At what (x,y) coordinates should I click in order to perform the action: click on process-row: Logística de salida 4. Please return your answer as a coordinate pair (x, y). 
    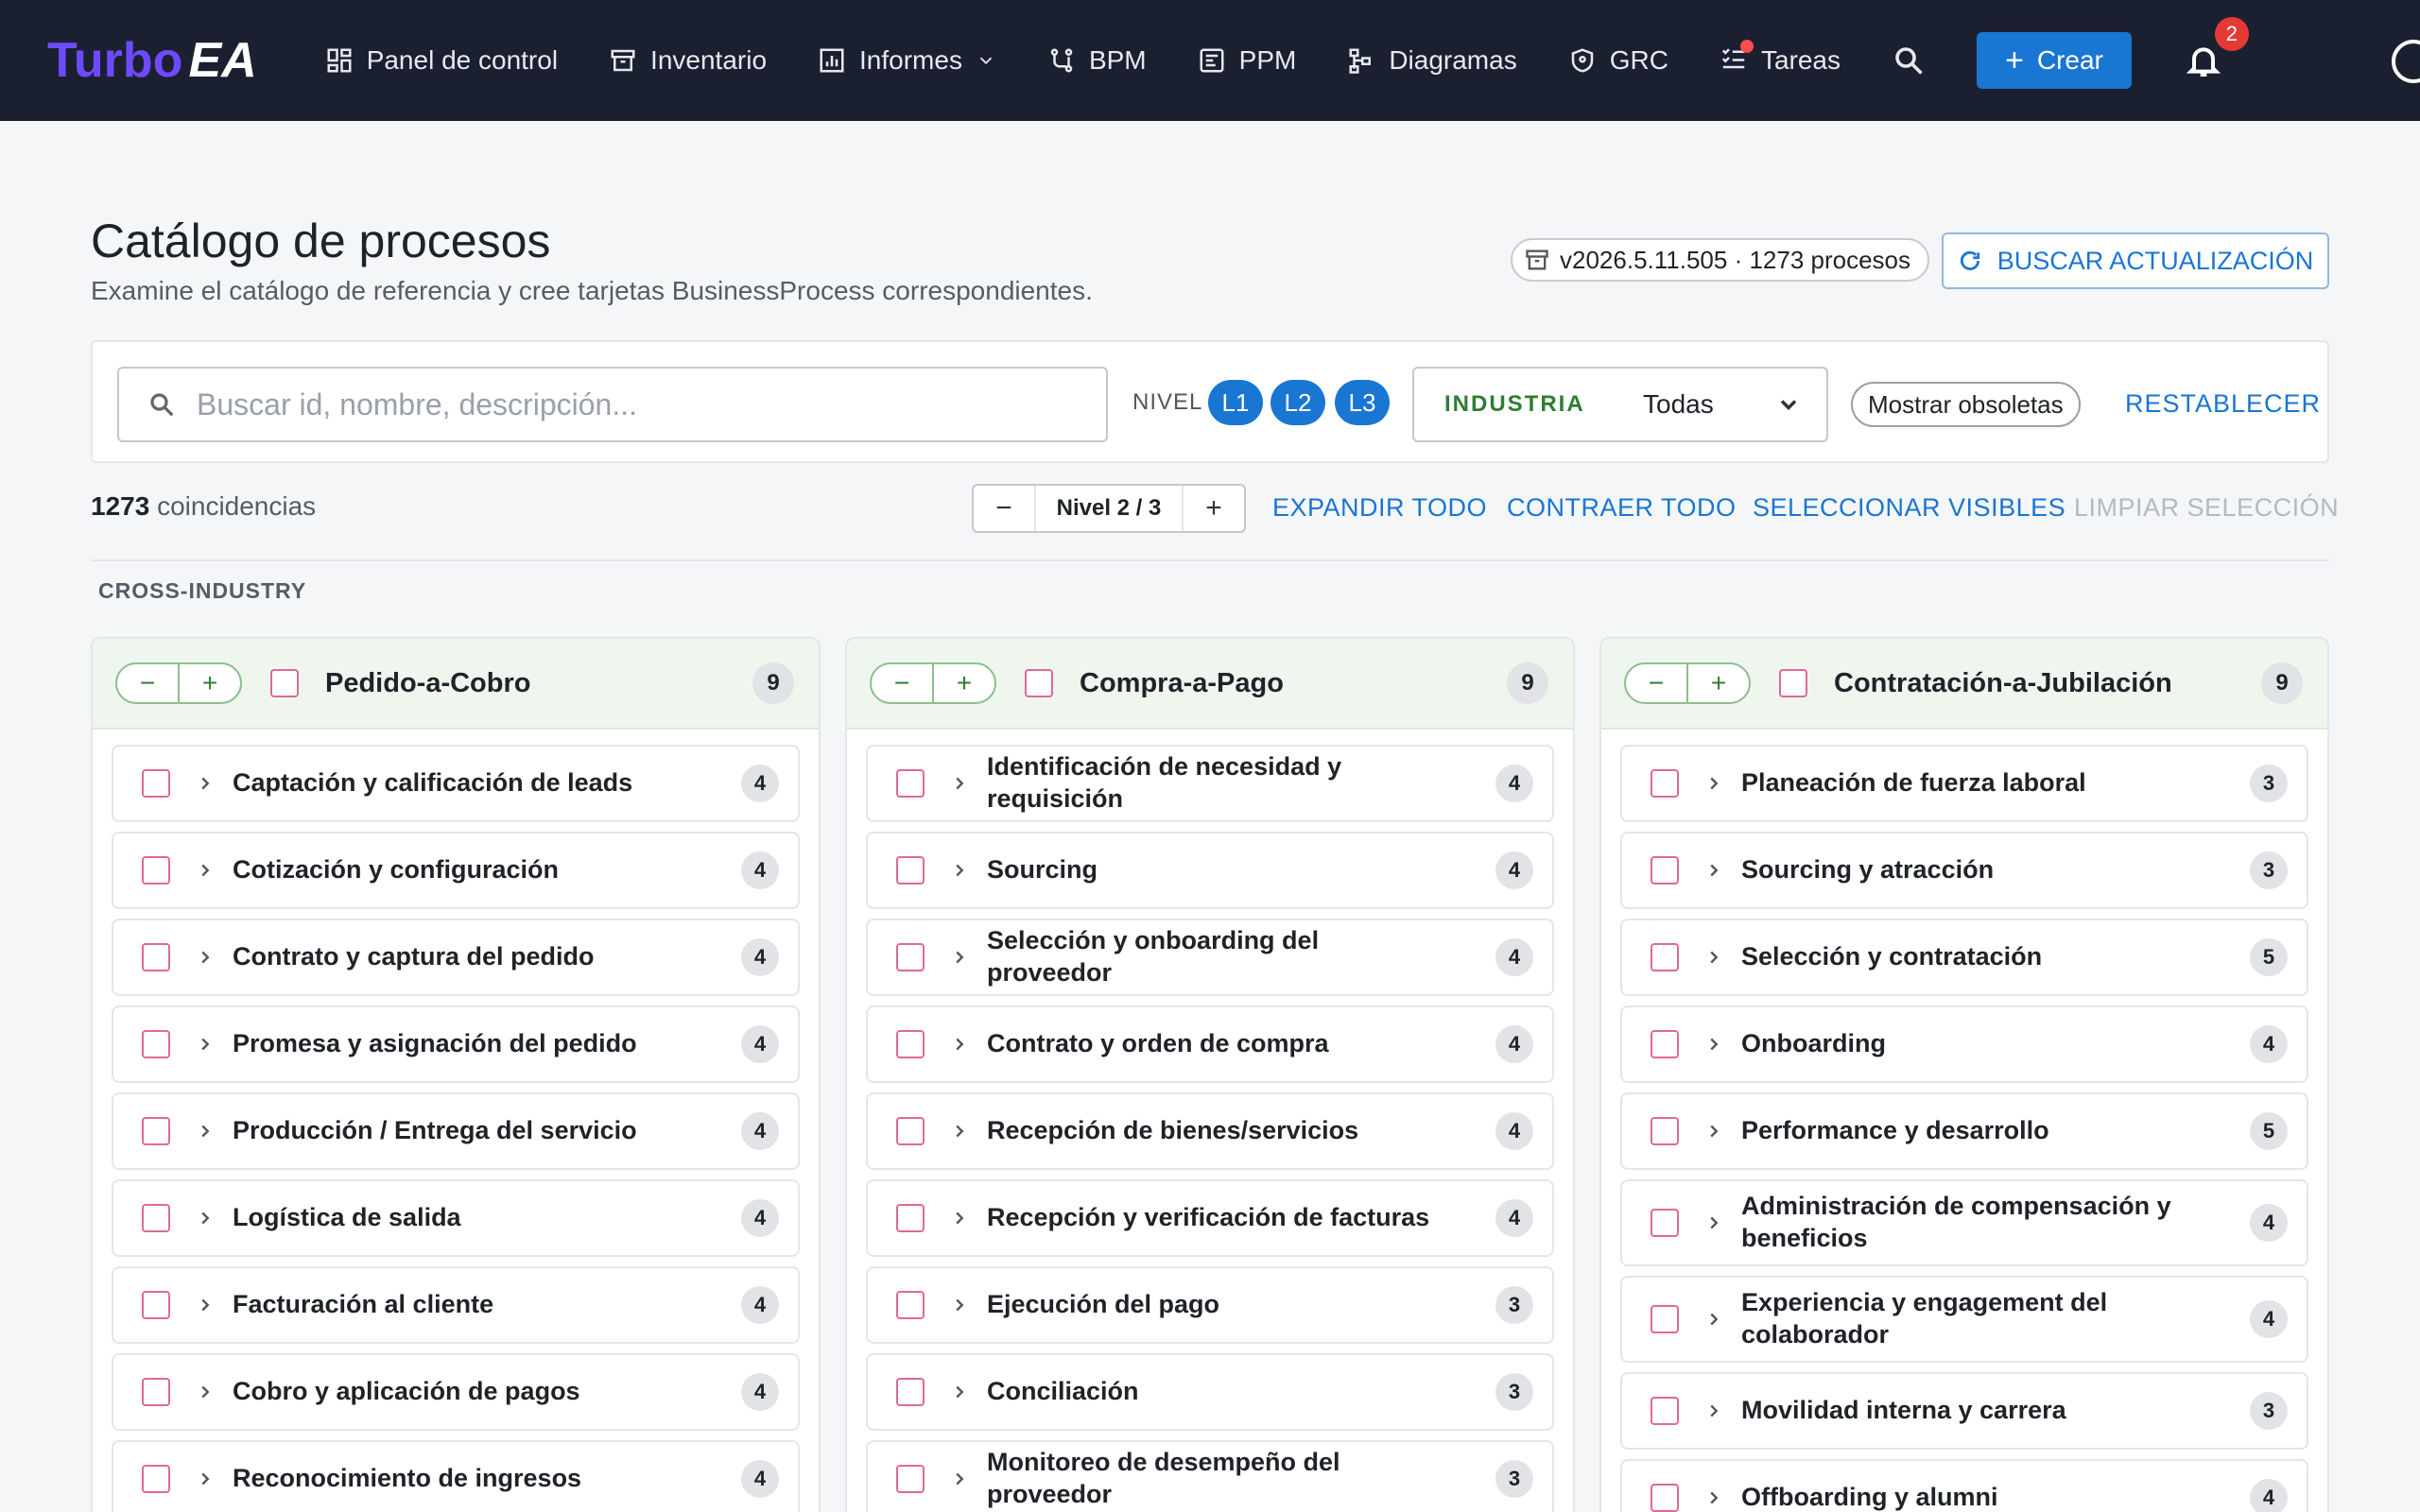
    Looking at the image, I should click on (456, 1218).